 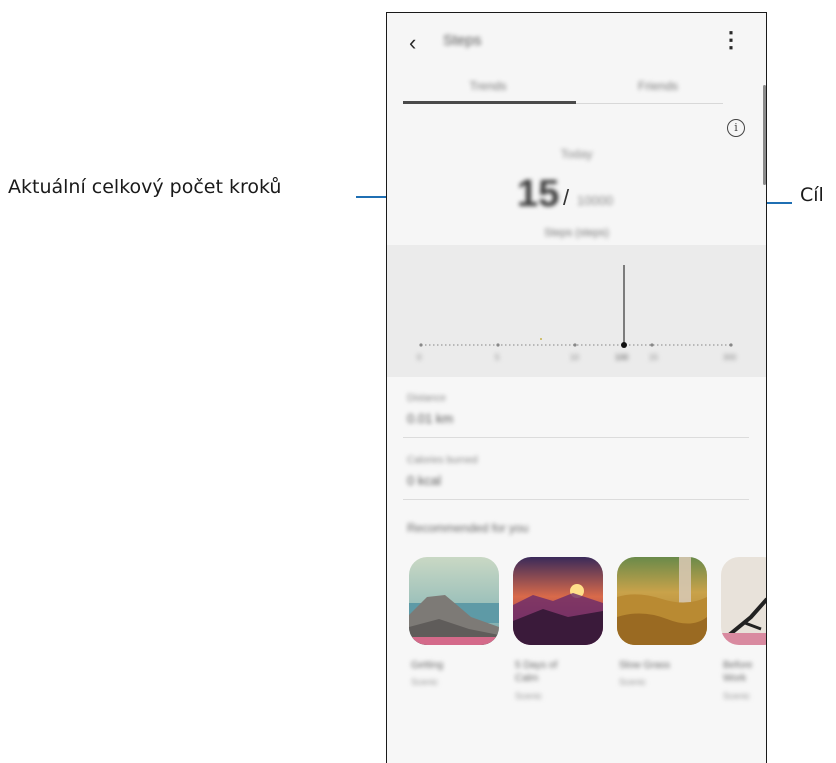 I want to click on calories-label: Calories burned, so click(x=442, y=460).